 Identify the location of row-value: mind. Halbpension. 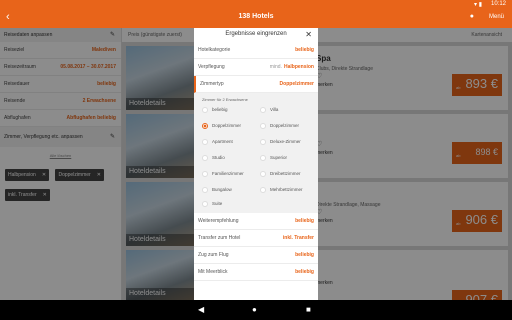
(292, 67).